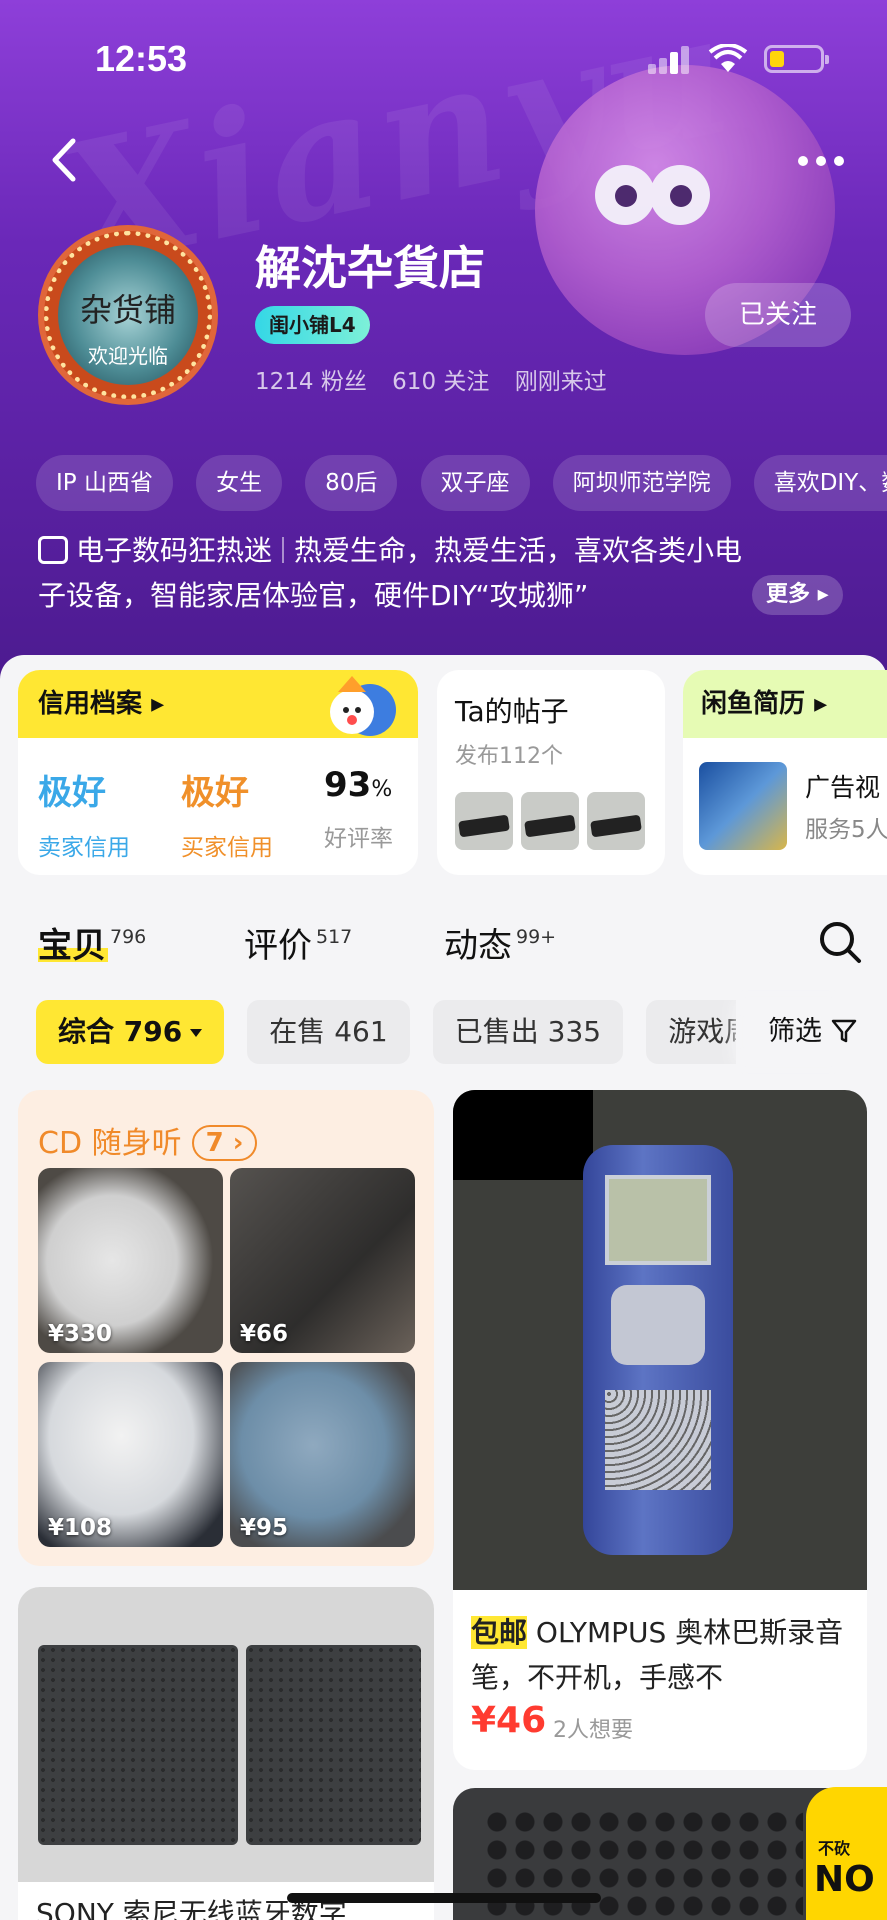 Image resolution: width=887 pixels, height=1920 pixels. What do you see at coordinates (128, 356) in the screenshot?
I see `avatar-text-bottom: 欢迎光临` at bounding box center [128, 356].